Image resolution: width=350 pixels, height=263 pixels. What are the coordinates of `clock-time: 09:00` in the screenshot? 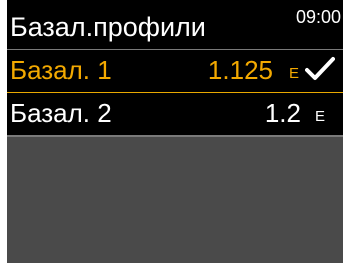 It's located at (318, 17).